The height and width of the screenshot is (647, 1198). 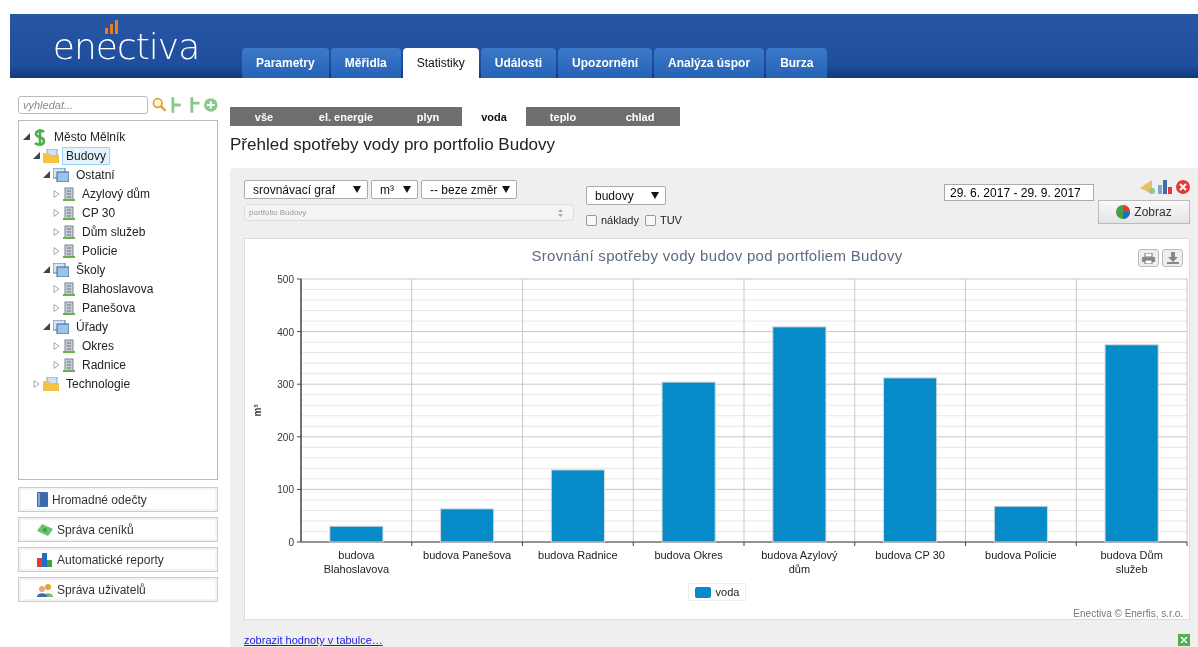 What do you see at coordinates (95, 174) in the screenshot?
I see `tree-item: Ostatní` at bounding box center [95, 174].